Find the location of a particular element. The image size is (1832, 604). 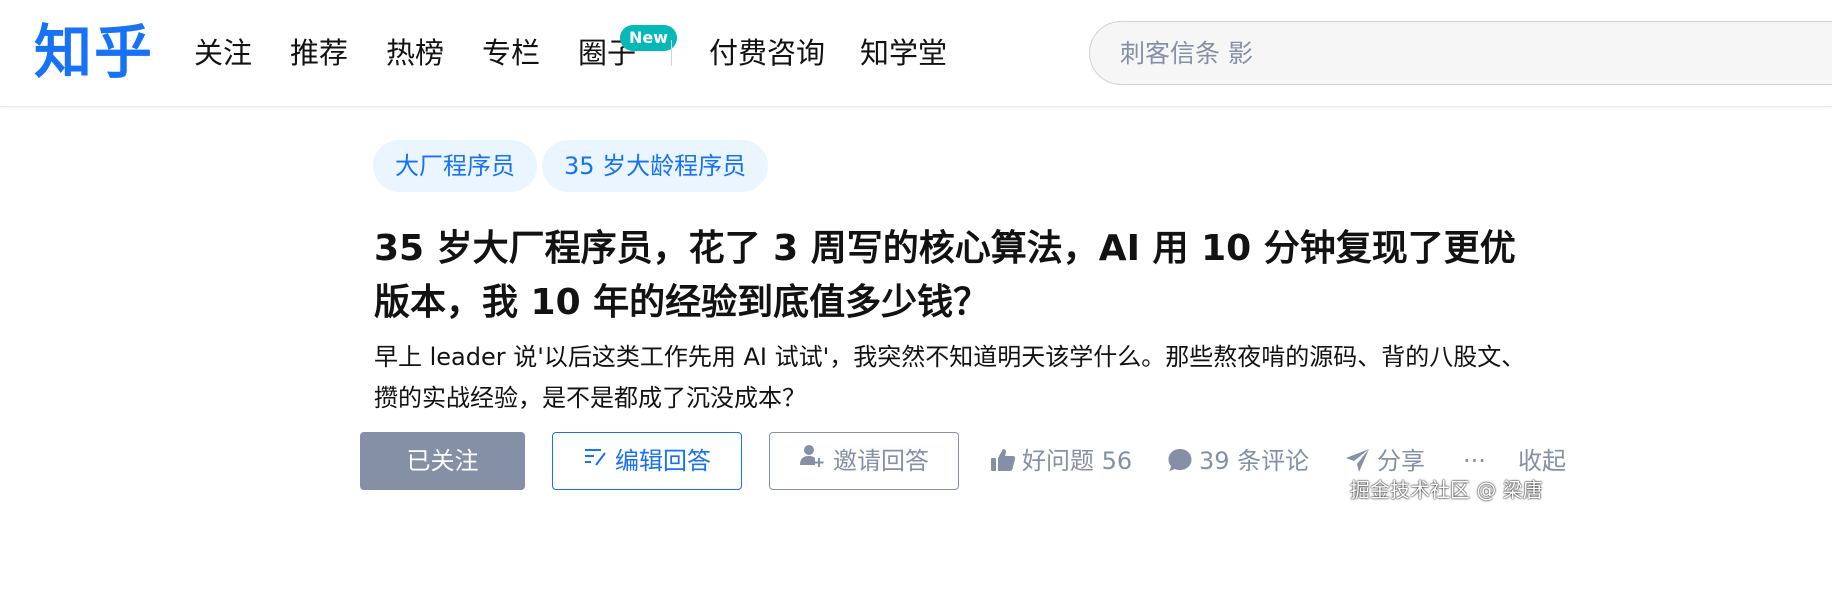

nav-item-hot-list: 热榜 is located at coordinates (415, 53).